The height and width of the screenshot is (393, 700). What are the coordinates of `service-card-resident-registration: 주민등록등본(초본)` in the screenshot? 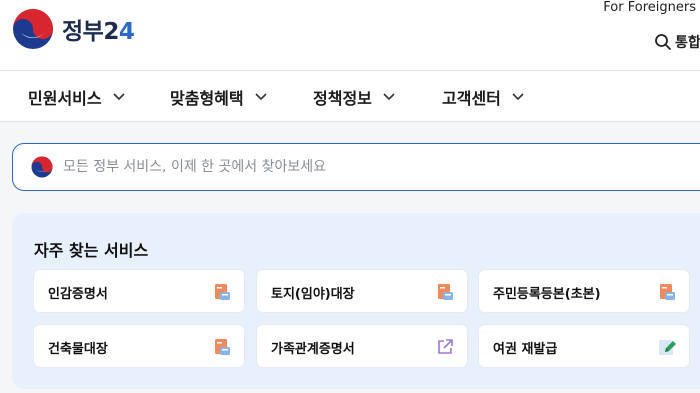 It's located at (584, 291).